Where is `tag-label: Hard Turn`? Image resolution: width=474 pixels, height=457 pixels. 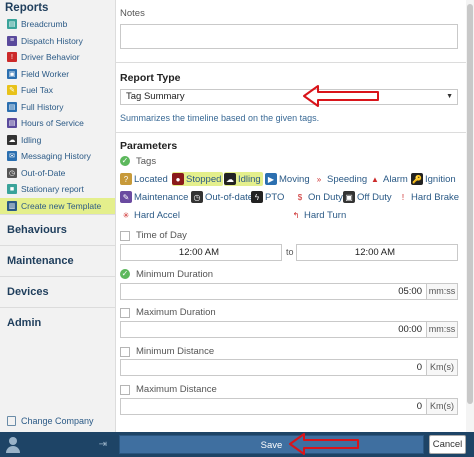 tag-label: Hard Turn is located at coordinates (325, 215).